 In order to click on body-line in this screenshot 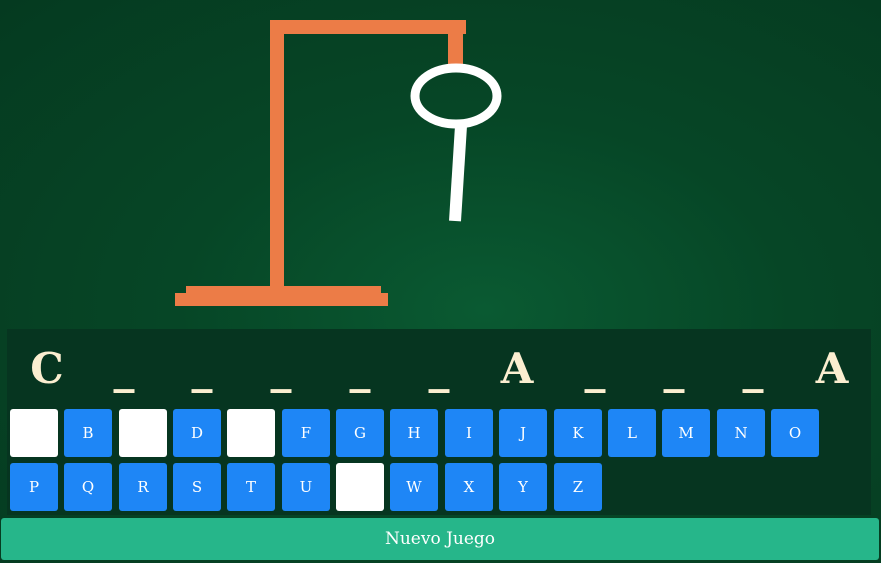, I will do `click(458, 173)`.